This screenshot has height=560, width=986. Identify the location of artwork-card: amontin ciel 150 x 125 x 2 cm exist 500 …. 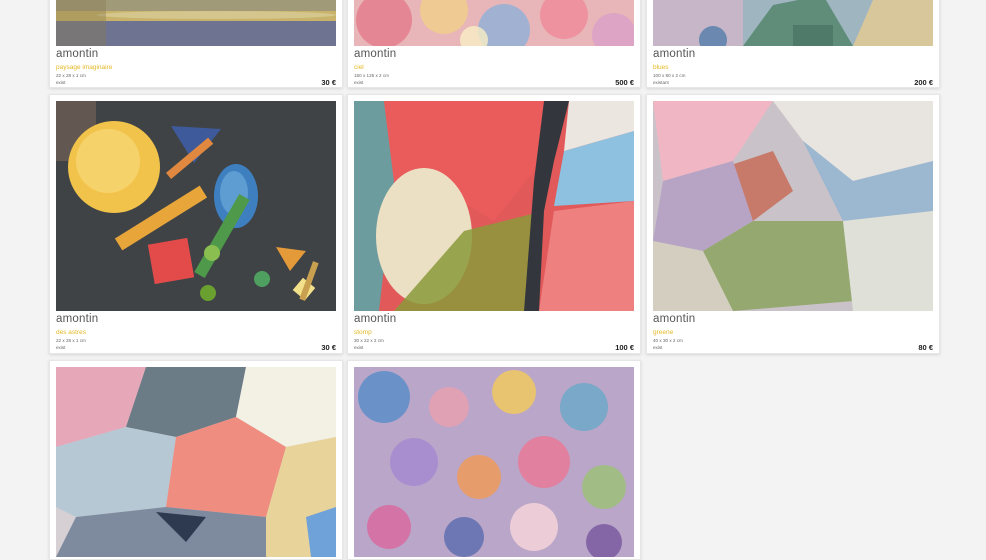
(494, 44).